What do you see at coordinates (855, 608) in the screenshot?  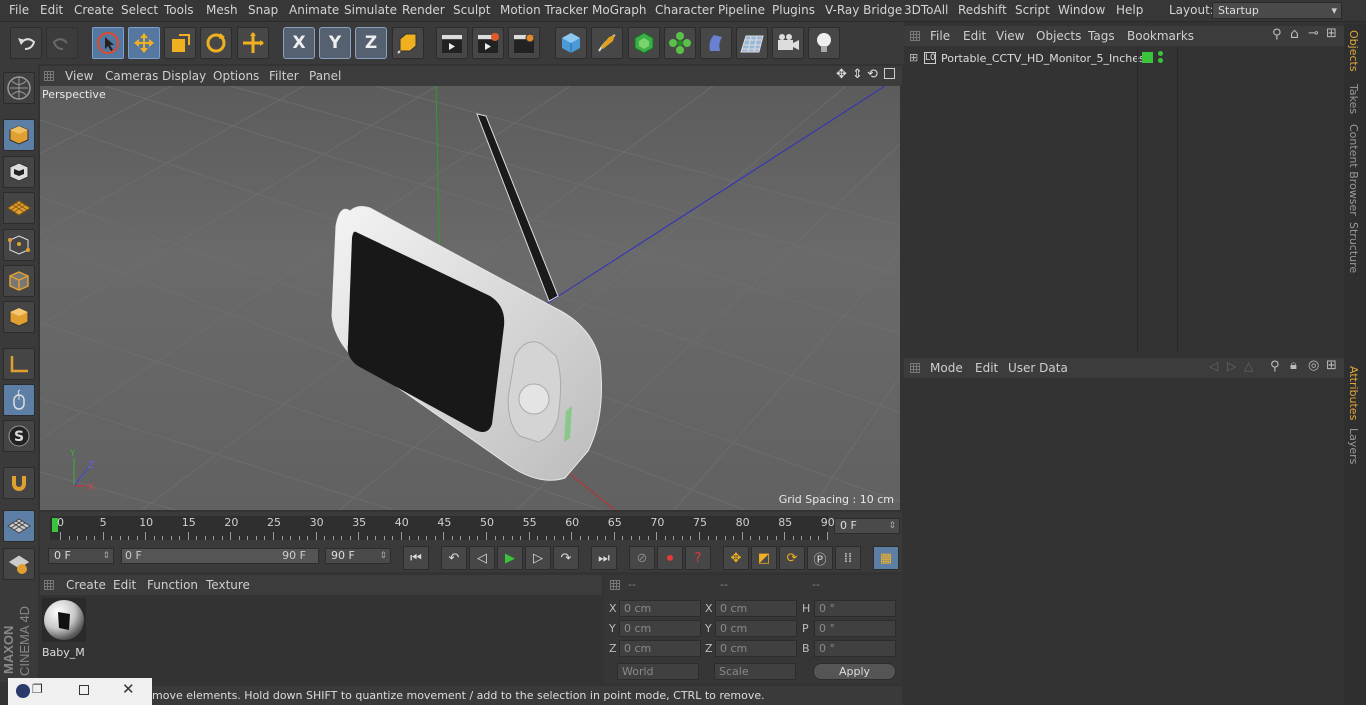 I see `rot-h-field: 0 °` at bounding box center [855, 608].